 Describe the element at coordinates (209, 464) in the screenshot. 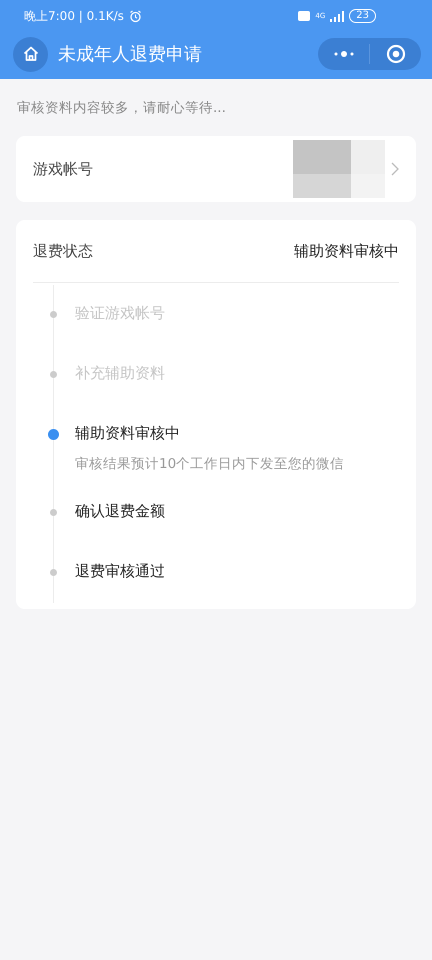

I see `step-note: 审核结果预计10个工作日内下发至您的微信` at that location.